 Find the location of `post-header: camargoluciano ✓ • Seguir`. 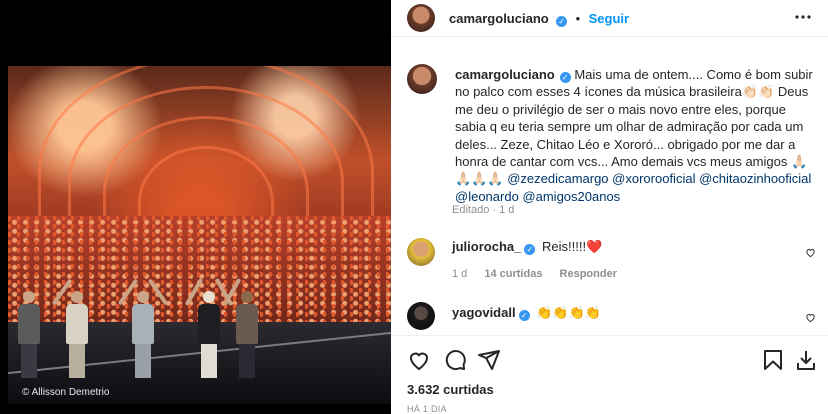

post-header: camargoluciano ✓ • Seguir is located at coordinates (609, 18).